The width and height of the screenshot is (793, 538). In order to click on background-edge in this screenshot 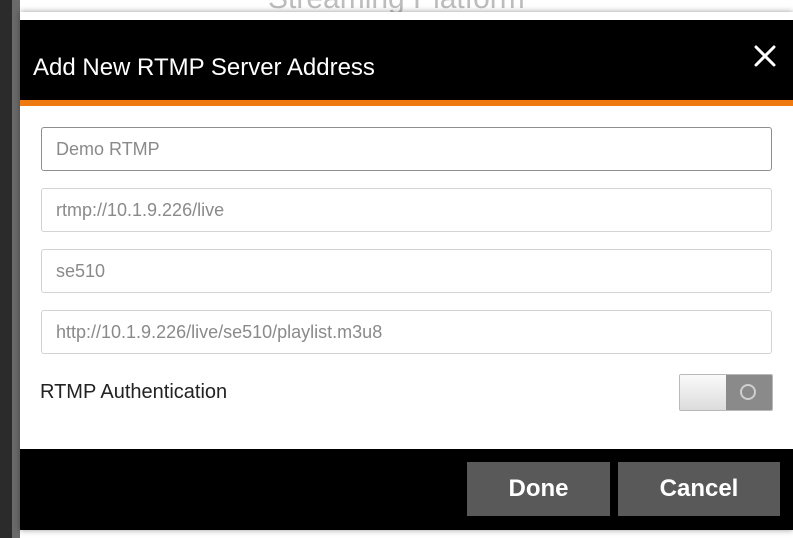, I will do `click(6, 269)`.